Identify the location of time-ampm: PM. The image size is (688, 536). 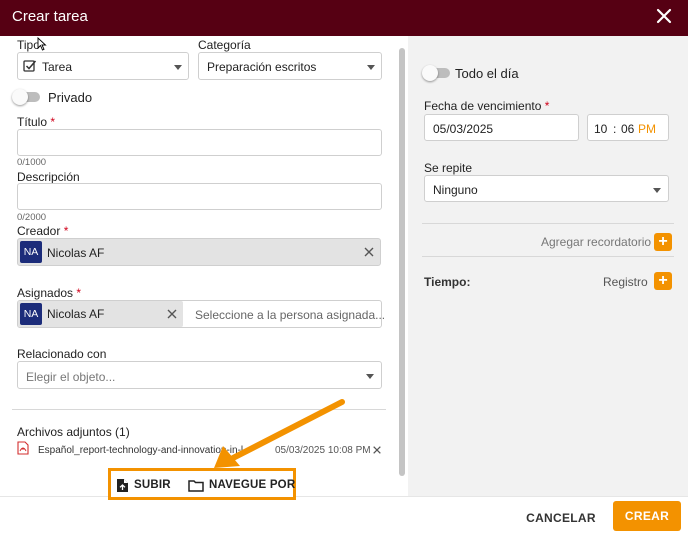
(647, 129).